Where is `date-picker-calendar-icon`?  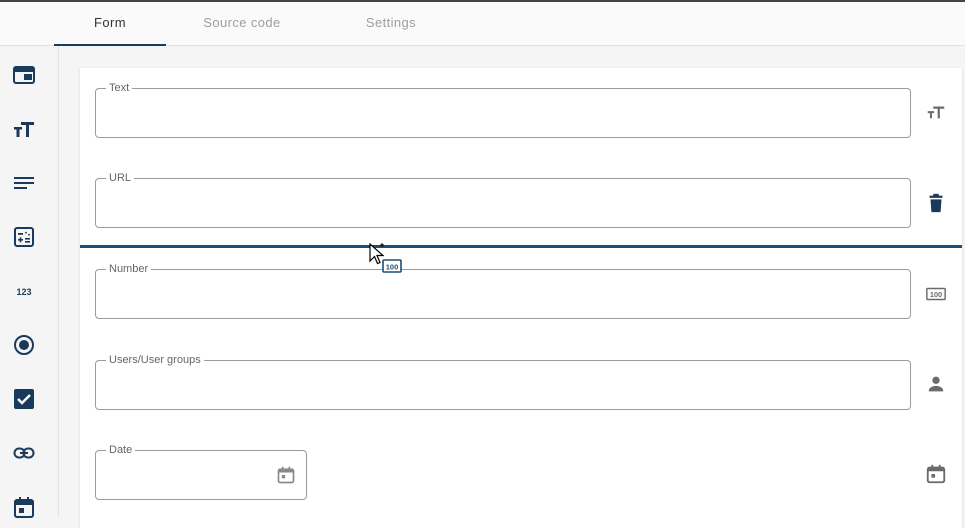 date-picker-calendar-icon is located at coordinates (286, 475).